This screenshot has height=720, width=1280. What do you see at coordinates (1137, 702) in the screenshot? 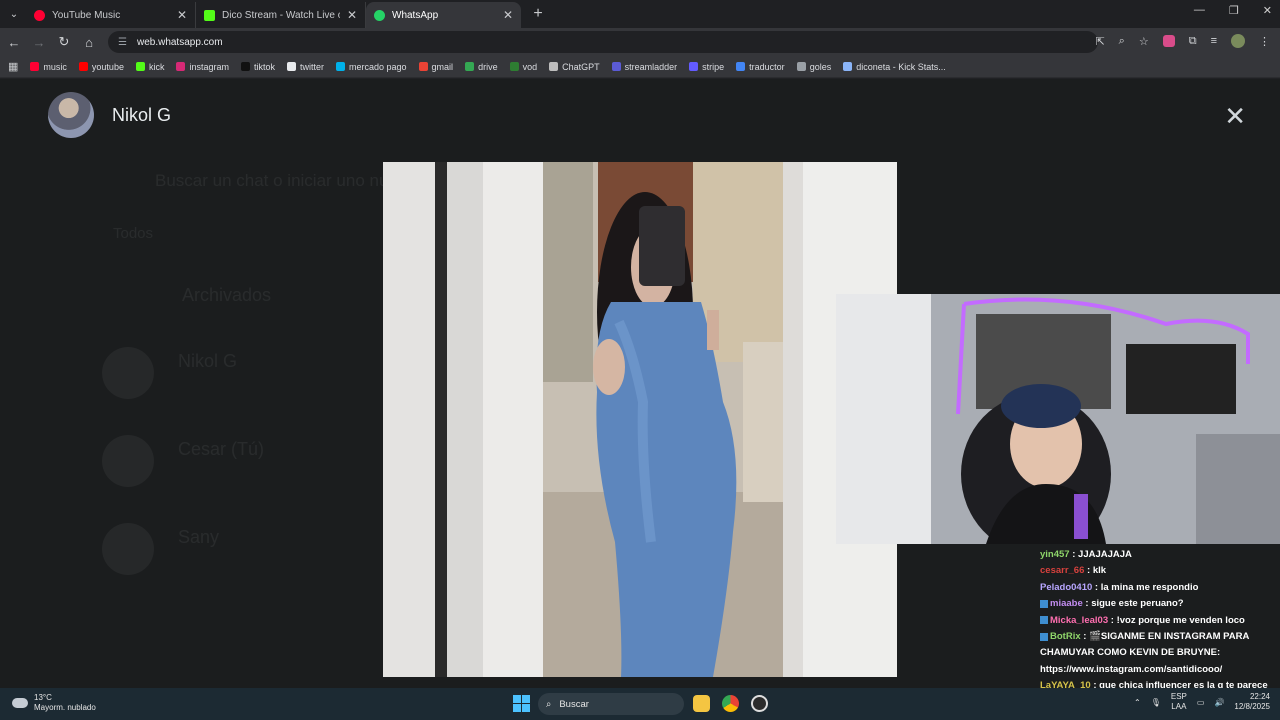
I see `tray-overflow-icon: ⌃` at bounding box center [1137, 702].